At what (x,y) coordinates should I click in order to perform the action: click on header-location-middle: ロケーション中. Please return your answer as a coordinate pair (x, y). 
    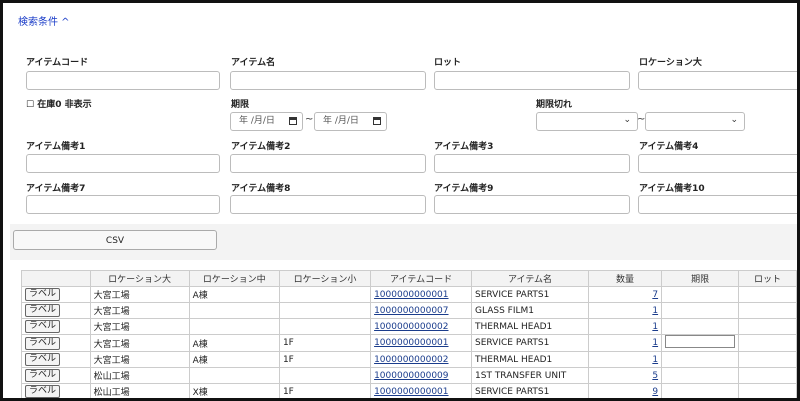
    Looking at the image, I should click on (234, 278).